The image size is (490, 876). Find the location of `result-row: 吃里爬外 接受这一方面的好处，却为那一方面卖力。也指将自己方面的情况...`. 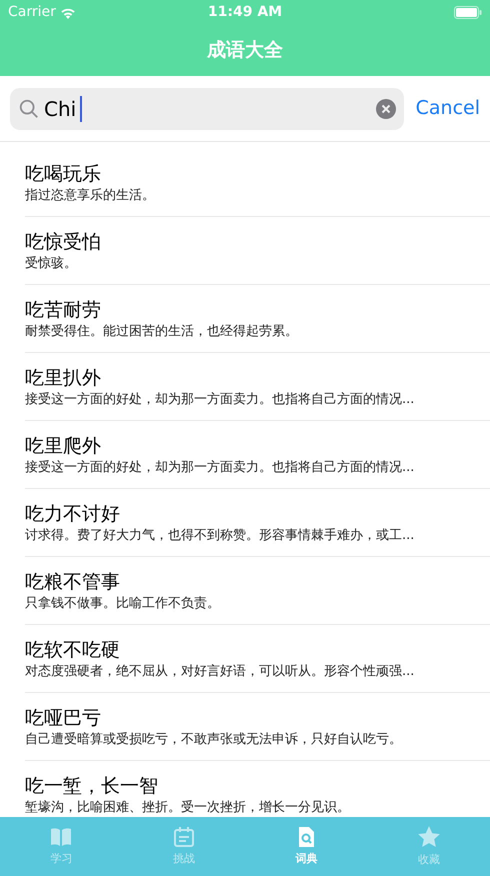

result-row: 吃里爬外 接受这一方面的好处，却为那一方面卖力。也指将自己方面的情况... is located at coordinates (257, 455).